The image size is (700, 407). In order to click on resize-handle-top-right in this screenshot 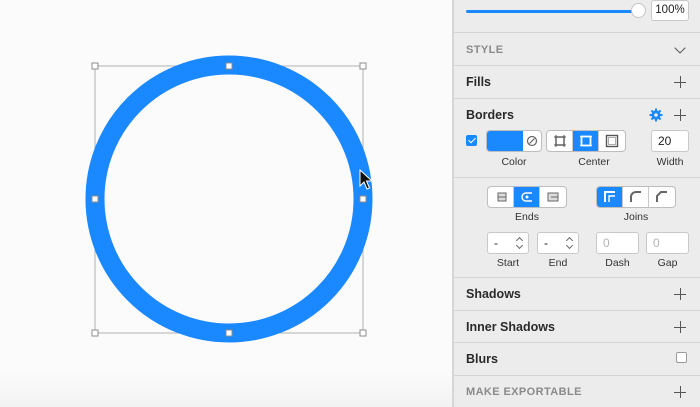, I will do `click(363, 66)`.